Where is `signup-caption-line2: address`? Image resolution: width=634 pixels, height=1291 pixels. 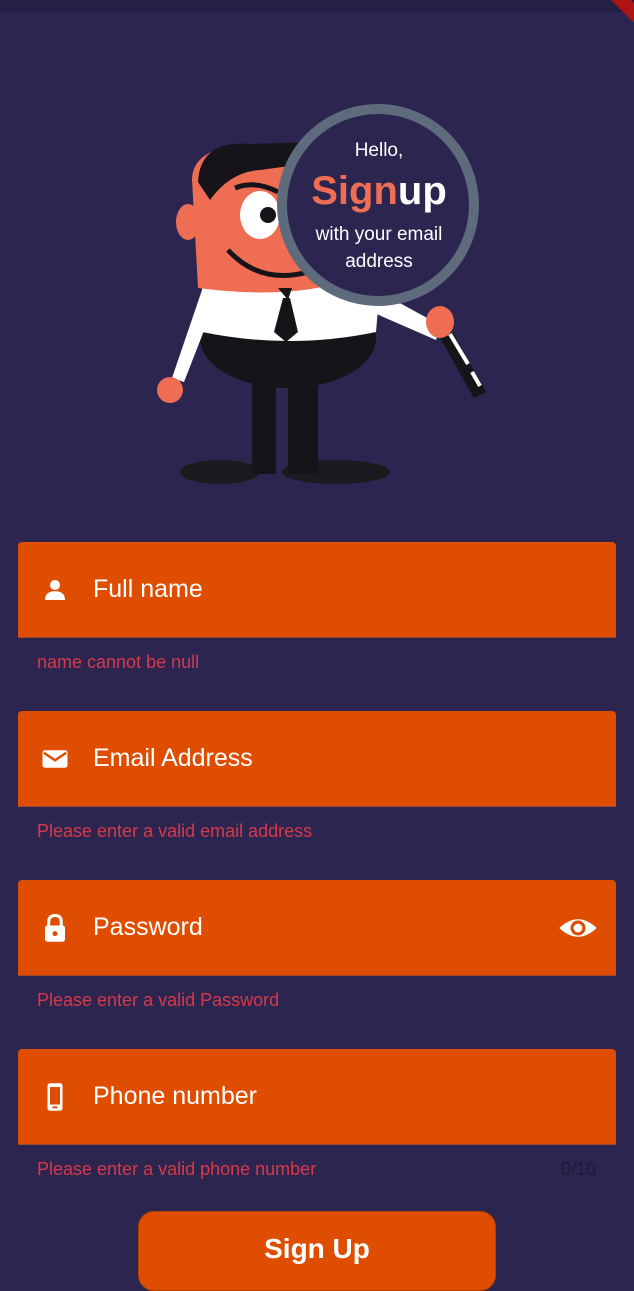 signup-caption-line2: address is located at coordinates (379, 261).